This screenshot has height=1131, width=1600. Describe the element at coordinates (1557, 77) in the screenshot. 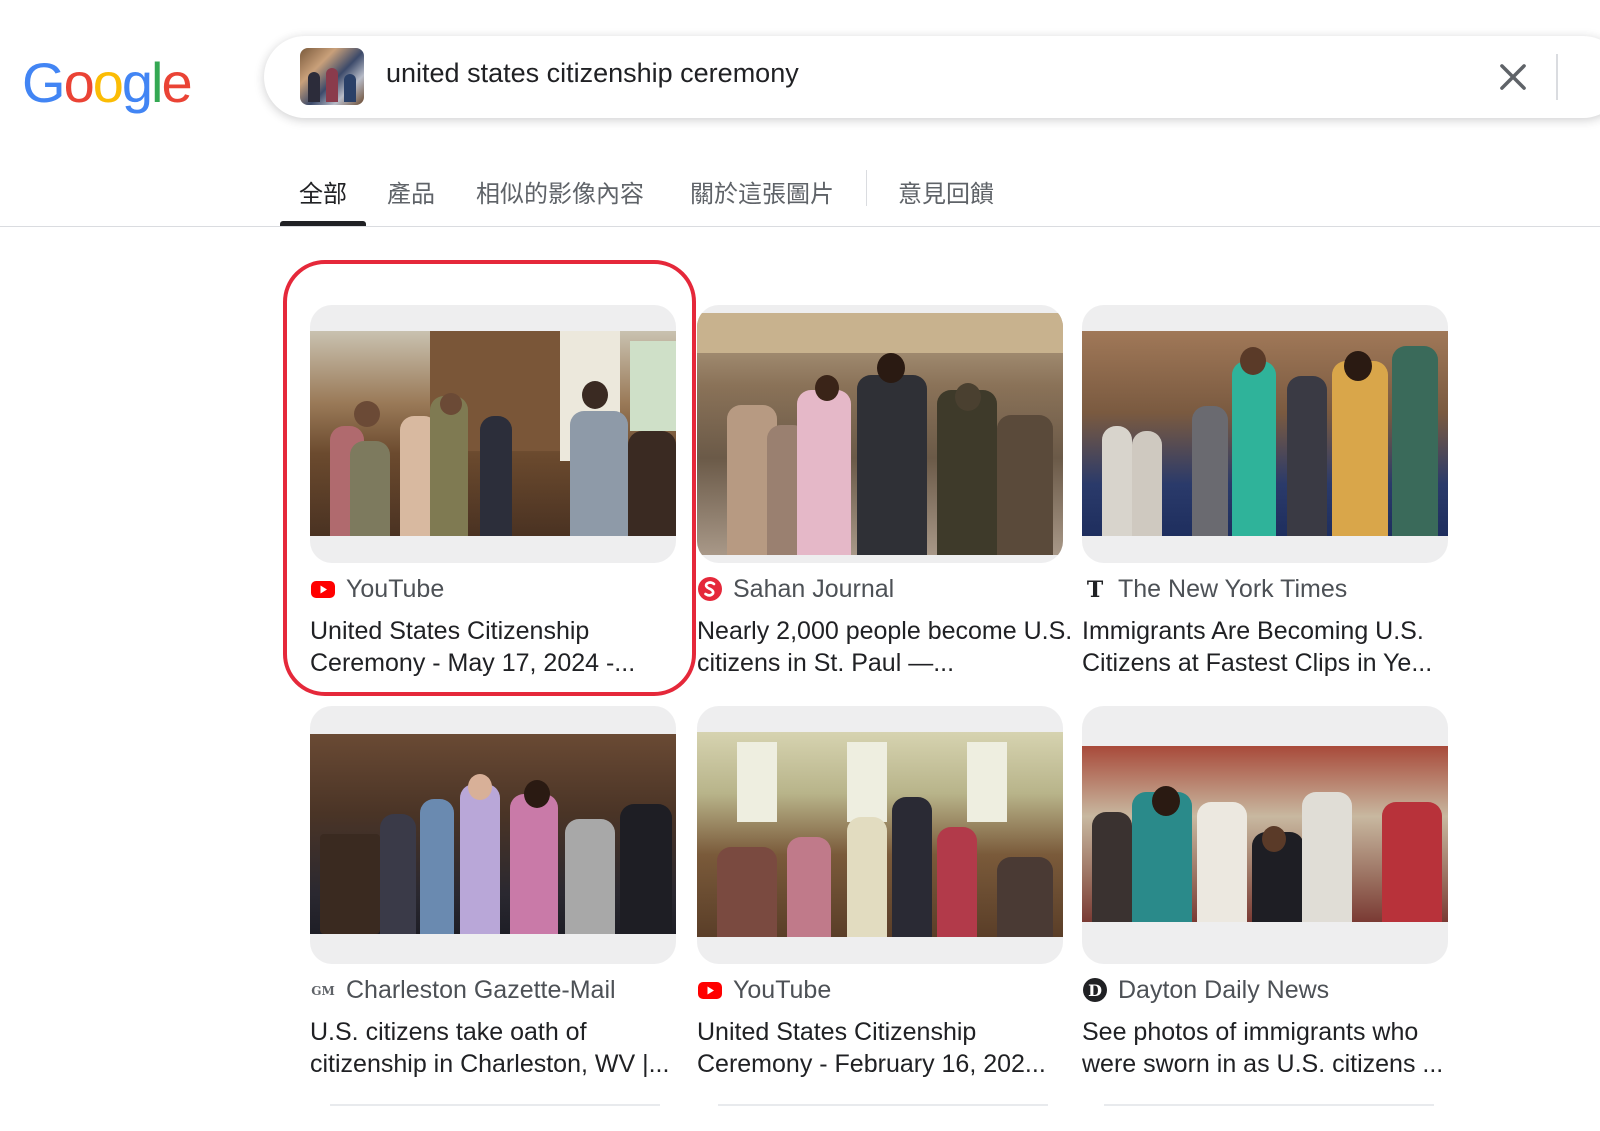

I see `search-divider` at that location.